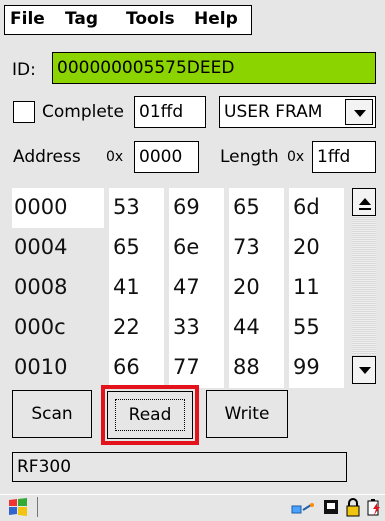 This screenshot has height=521, width=385. What do you see at coordinates (83, 112) in the screenshot?
I see `complete-label: Complete` at bounding box center [83, 112].